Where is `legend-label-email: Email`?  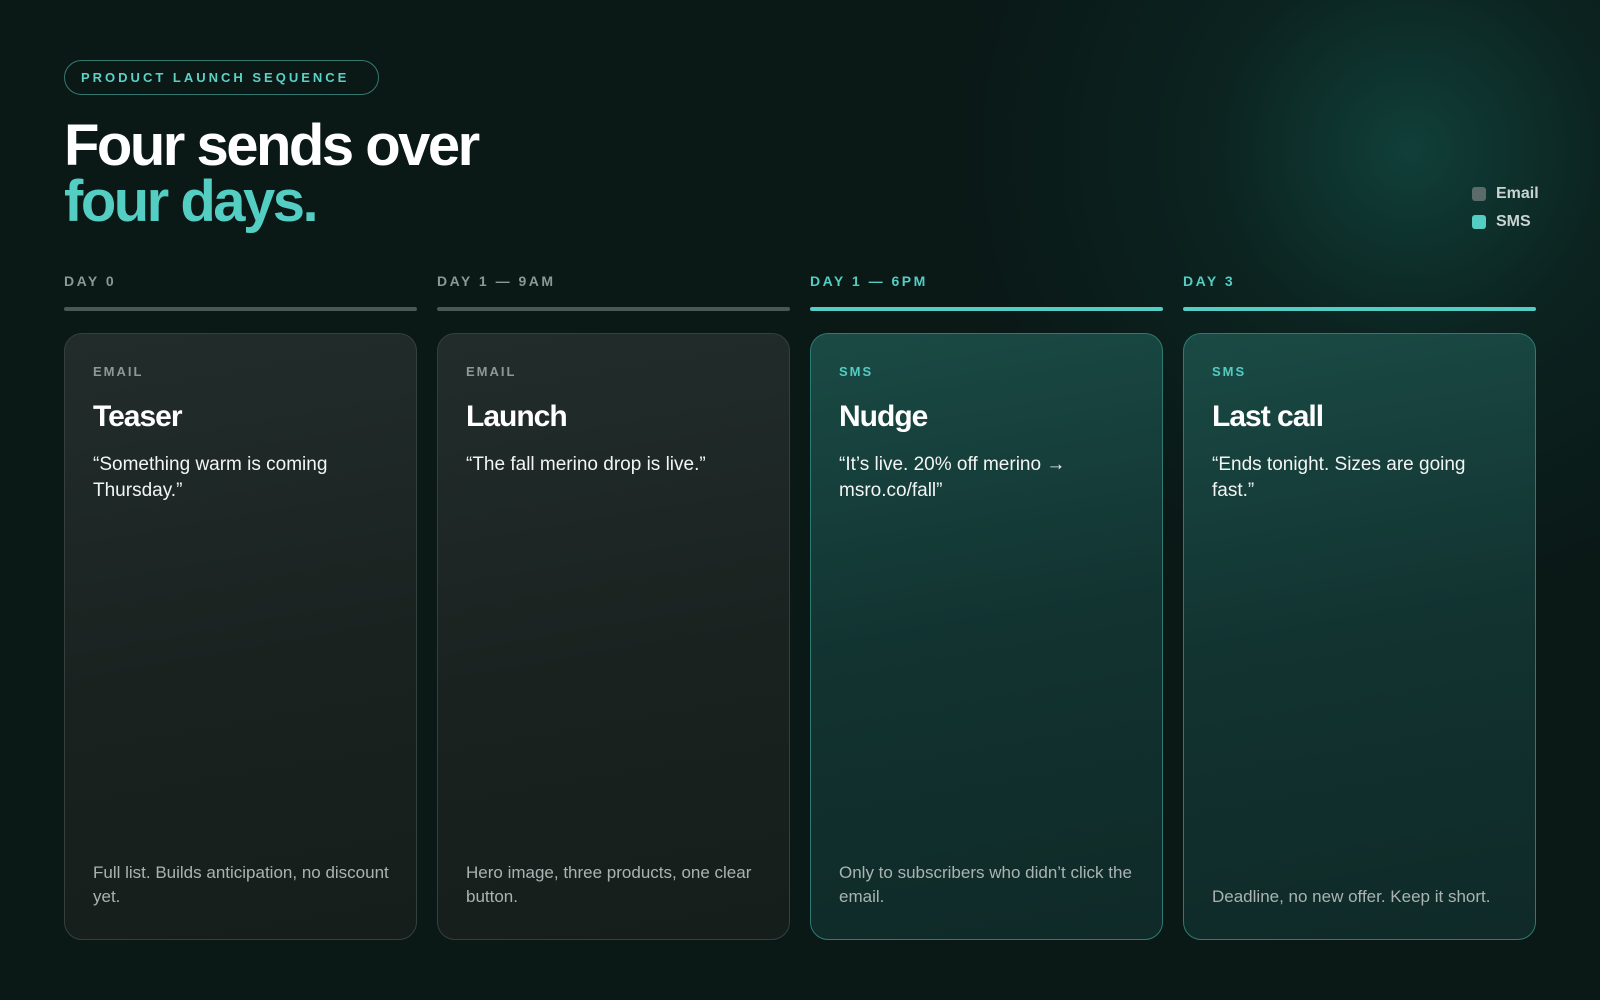 legend-label-email: Email is located at coordinates (1517, 193).